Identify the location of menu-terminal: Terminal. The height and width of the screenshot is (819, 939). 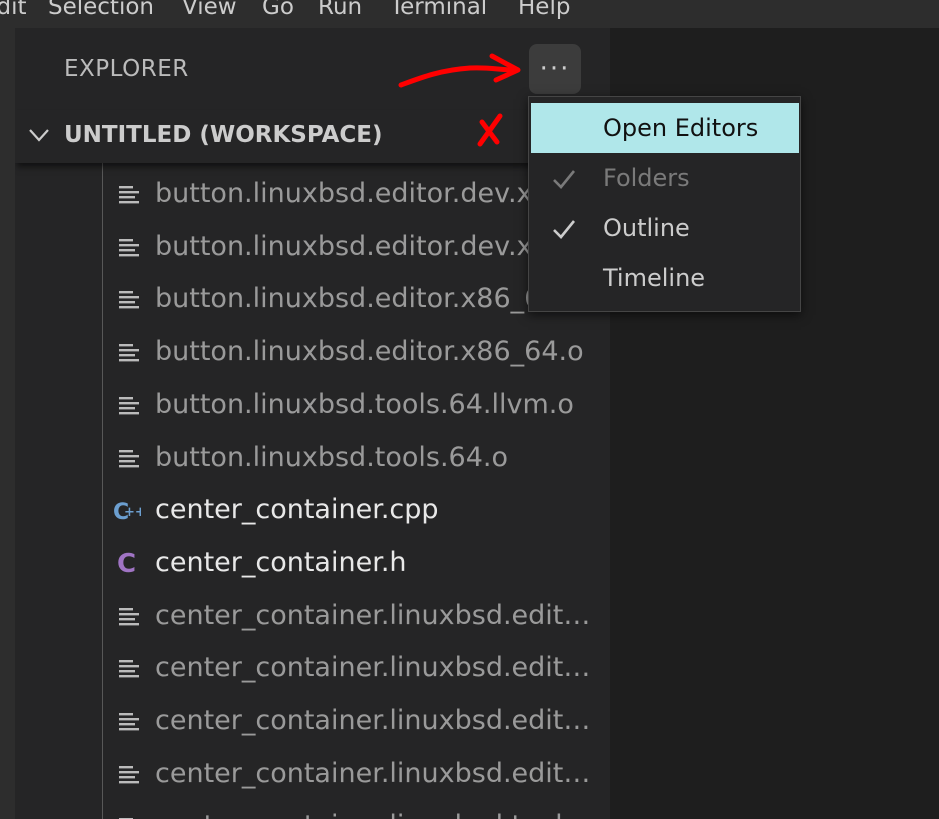
(438, 11).